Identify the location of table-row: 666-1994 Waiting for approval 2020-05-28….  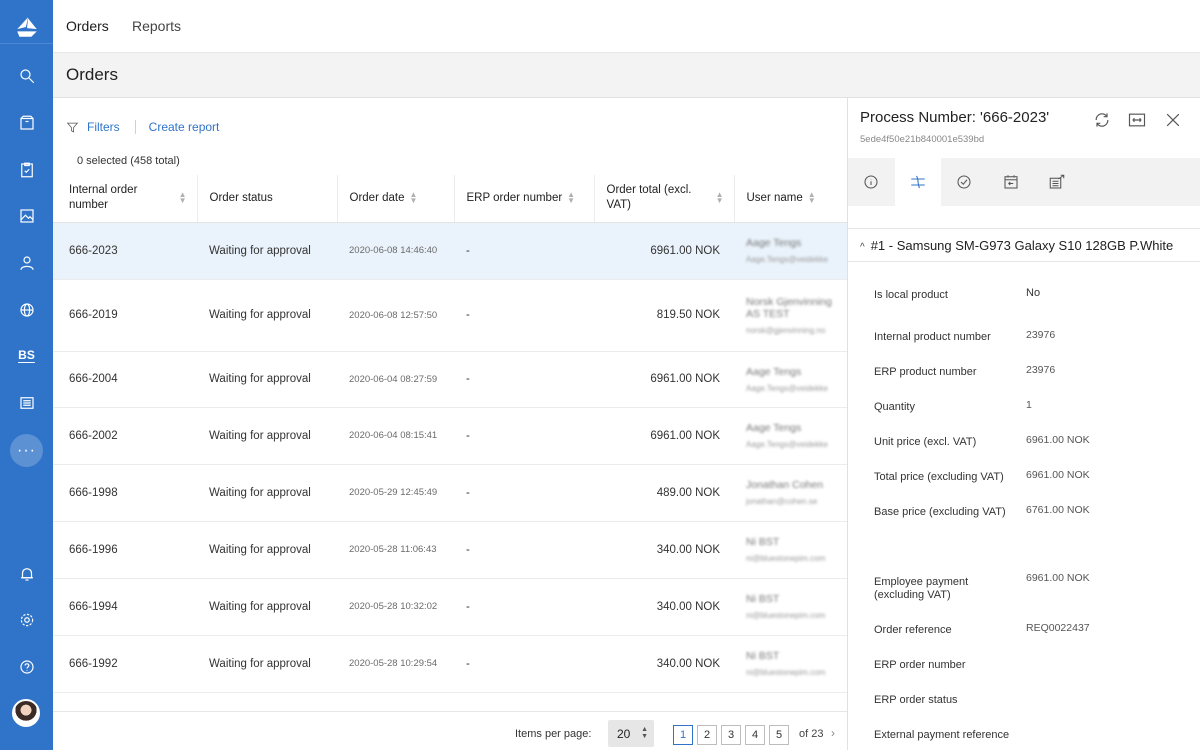
(450, 607).